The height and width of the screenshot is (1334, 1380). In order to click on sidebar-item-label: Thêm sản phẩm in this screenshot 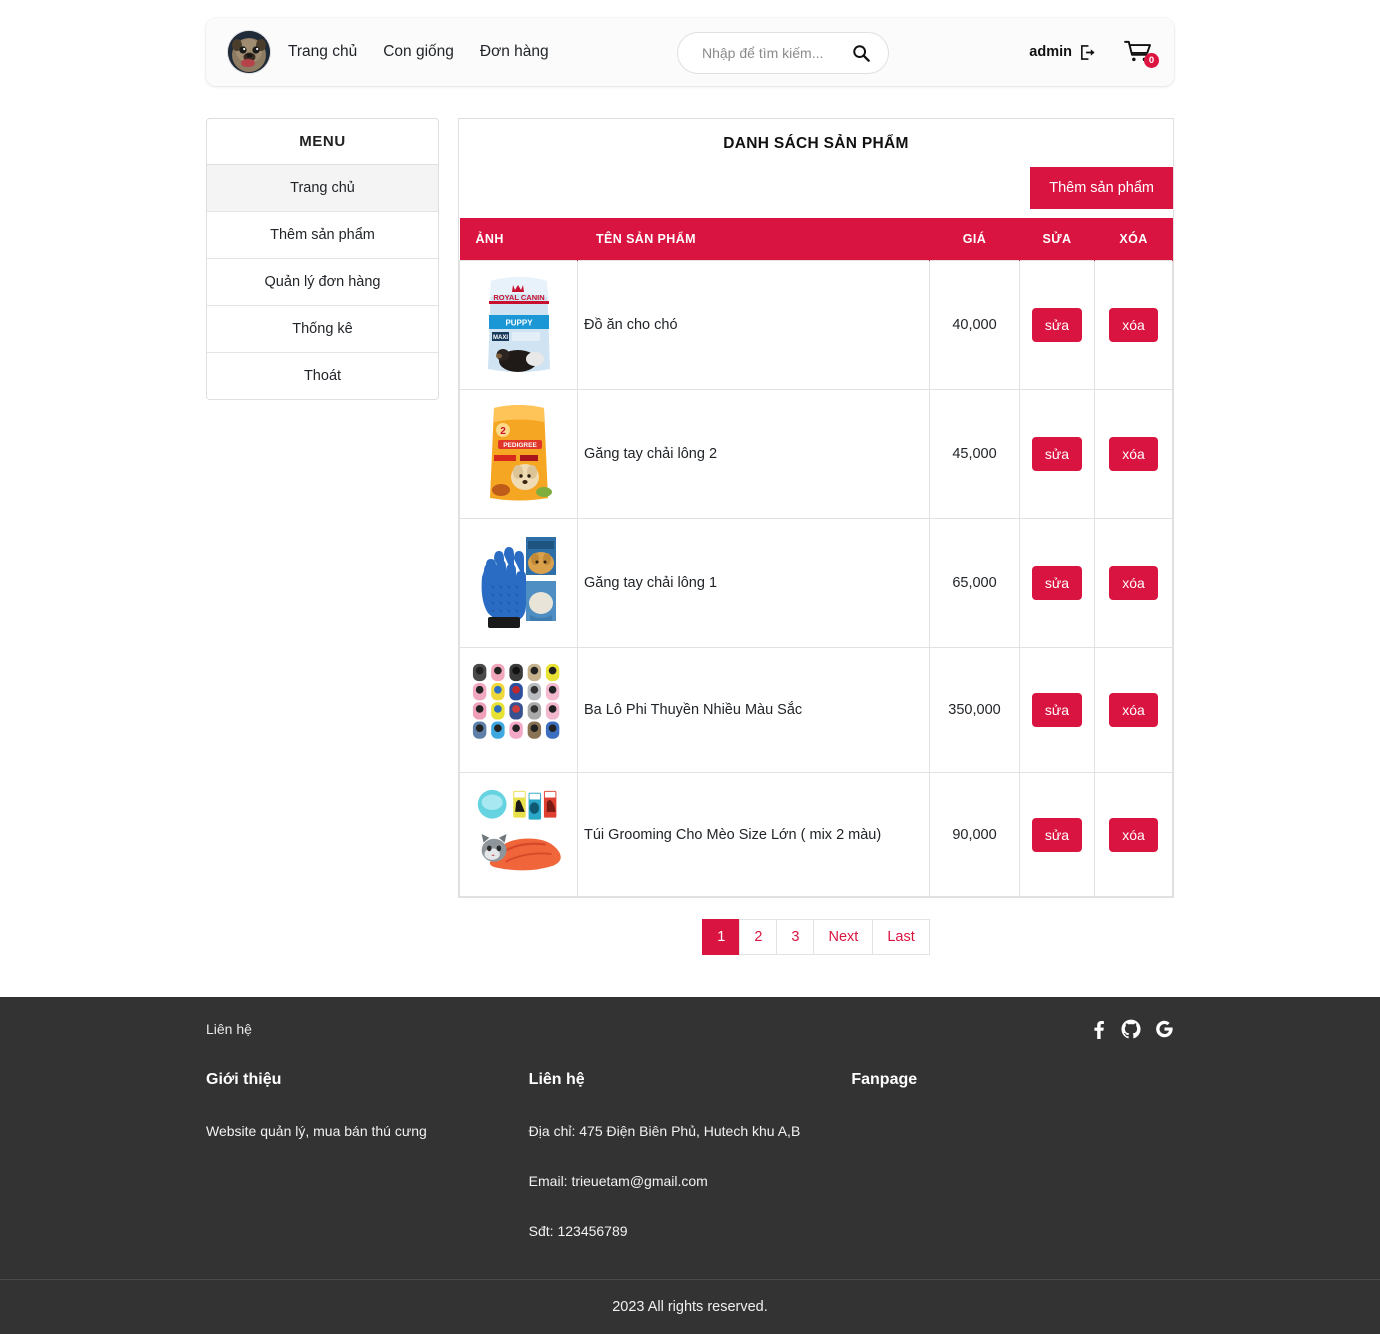, I will do `click(322, 235)`.